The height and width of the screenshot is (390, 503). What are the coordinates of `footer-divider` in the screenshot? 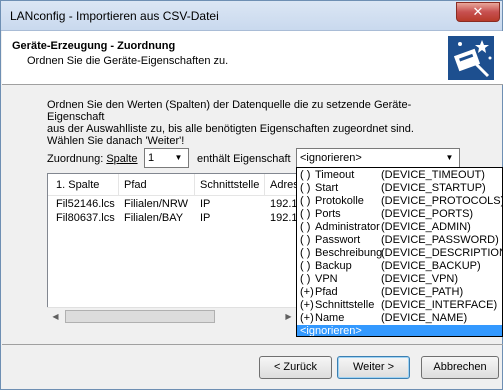 It's located at (252, 344).